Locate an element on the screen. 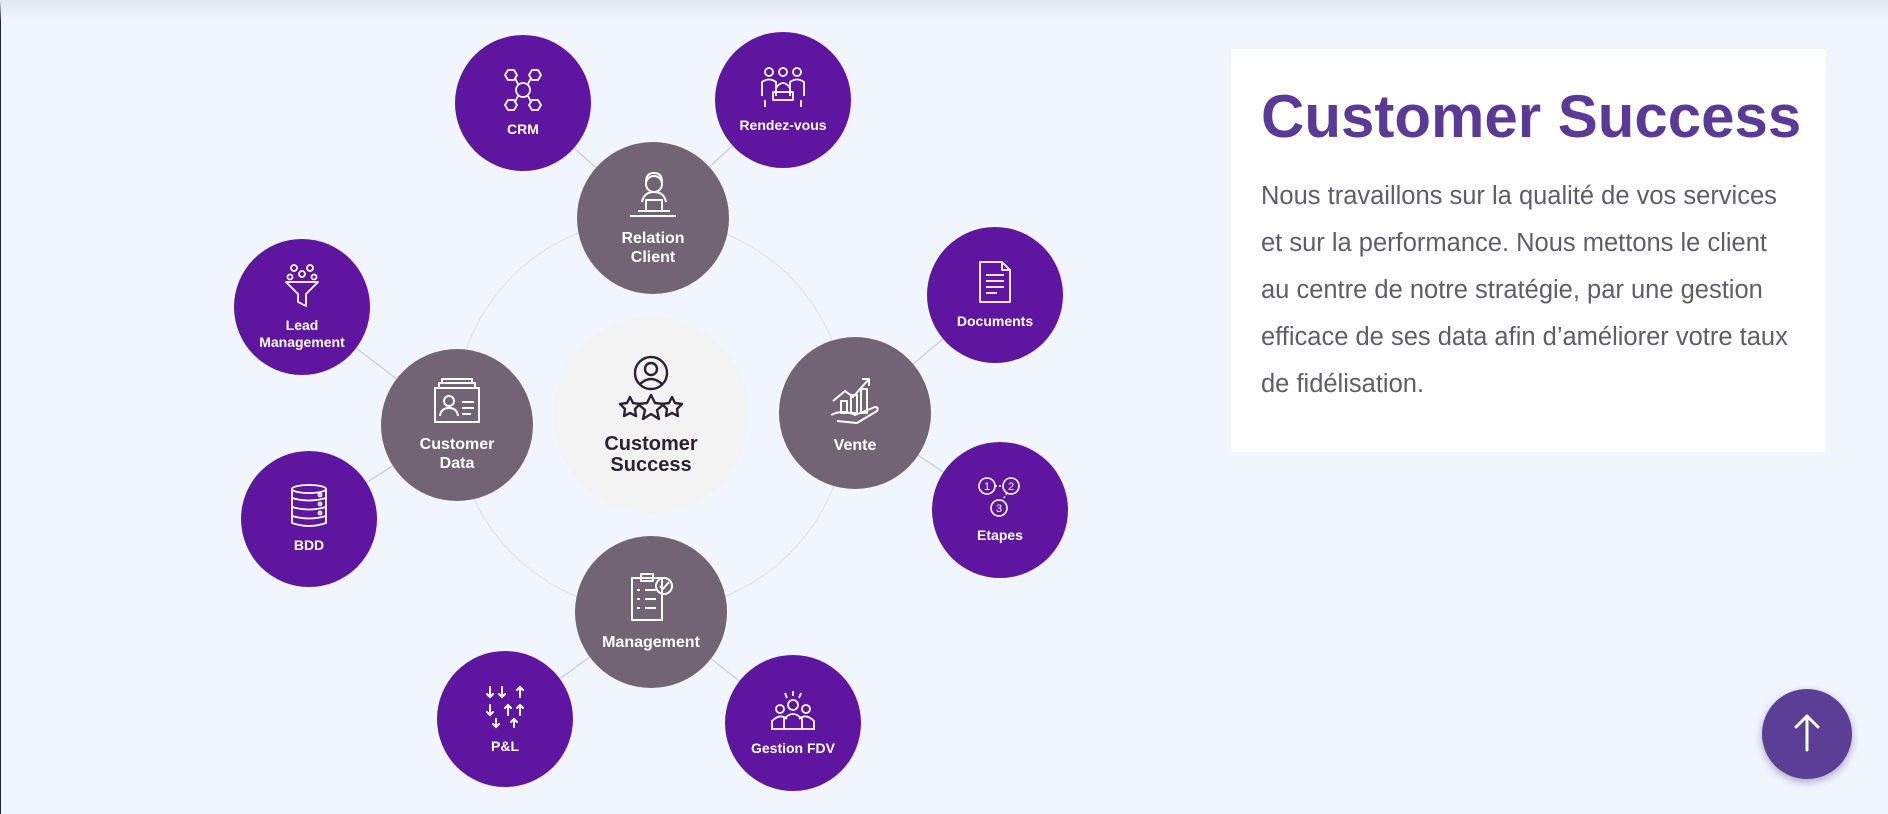 This screenshot has width=1888, height=814. center-label-line2: Success is located at coordinates (651, 464).